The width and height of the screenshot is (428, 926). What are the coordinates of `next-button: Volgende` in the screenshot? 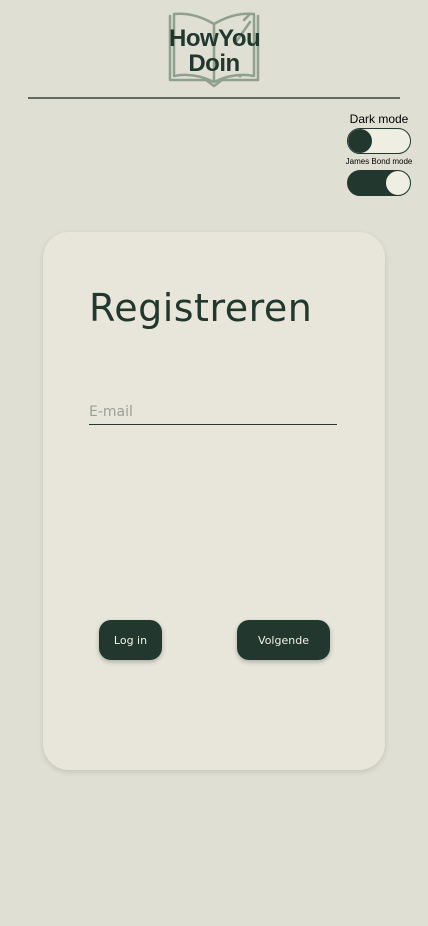 It's located at (283, 640).